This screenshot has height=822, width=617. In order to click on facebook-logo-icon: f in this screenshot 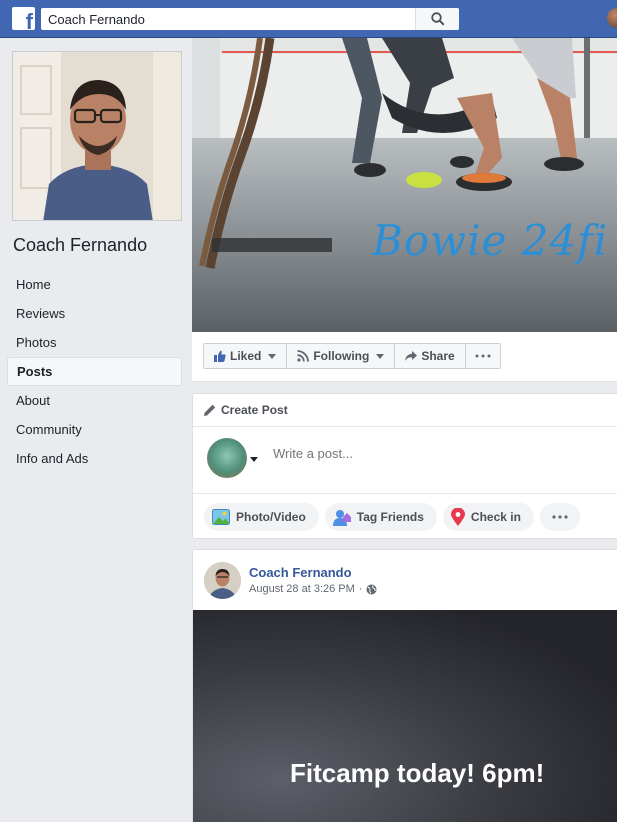, I will do `click(23, 18)`.